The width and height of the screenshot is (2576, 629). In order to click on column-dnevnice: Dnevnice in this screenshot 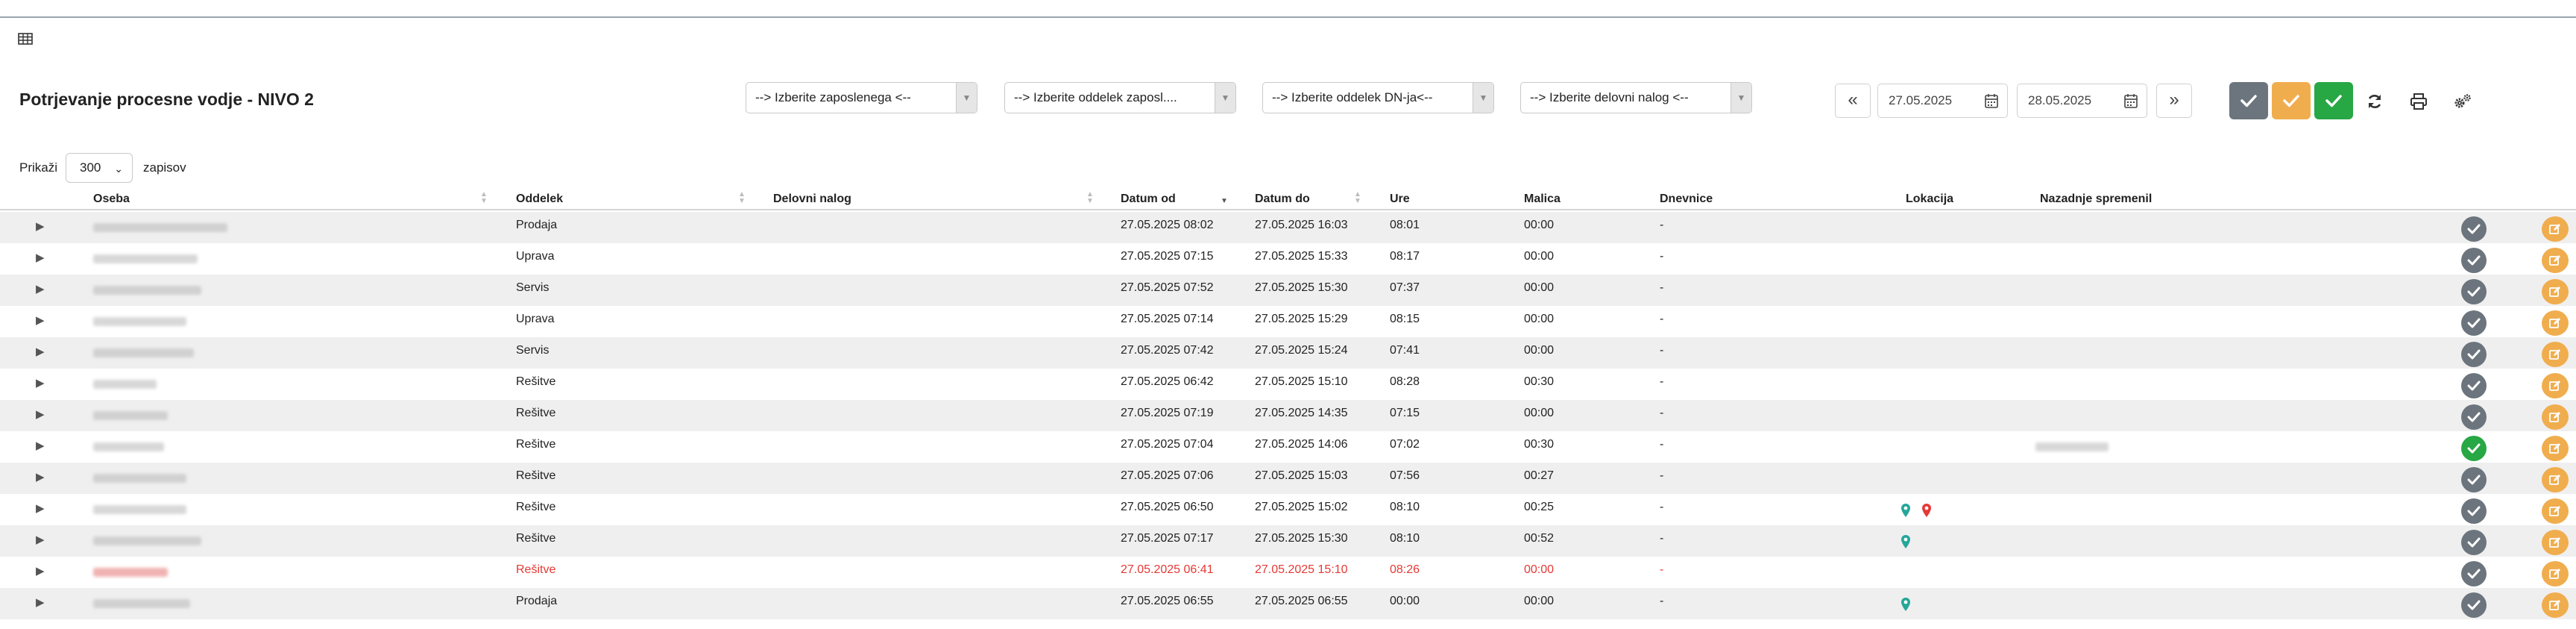, I will do `click(1687, 200)`.